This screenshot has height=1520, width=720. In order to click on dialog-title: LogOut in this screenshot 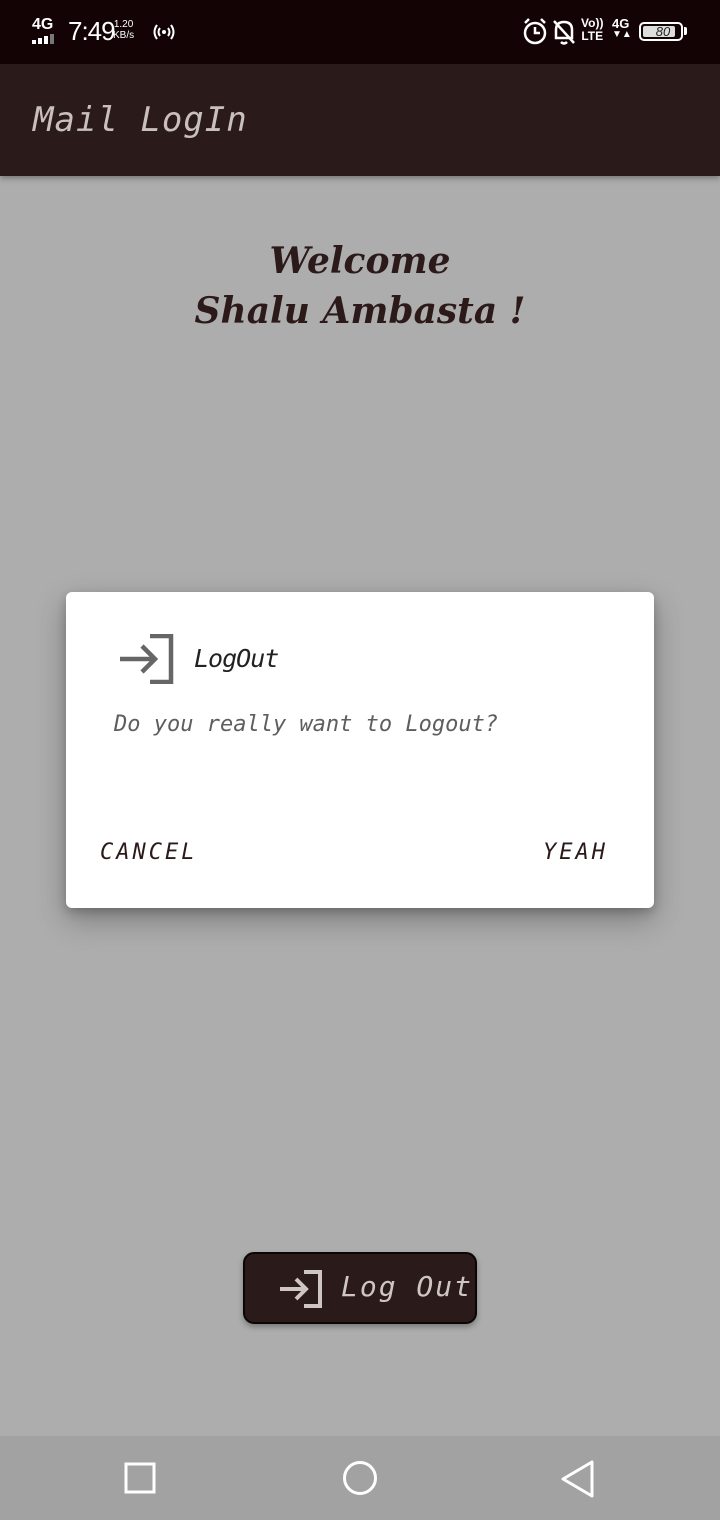, I will do `click(236, 658)`.